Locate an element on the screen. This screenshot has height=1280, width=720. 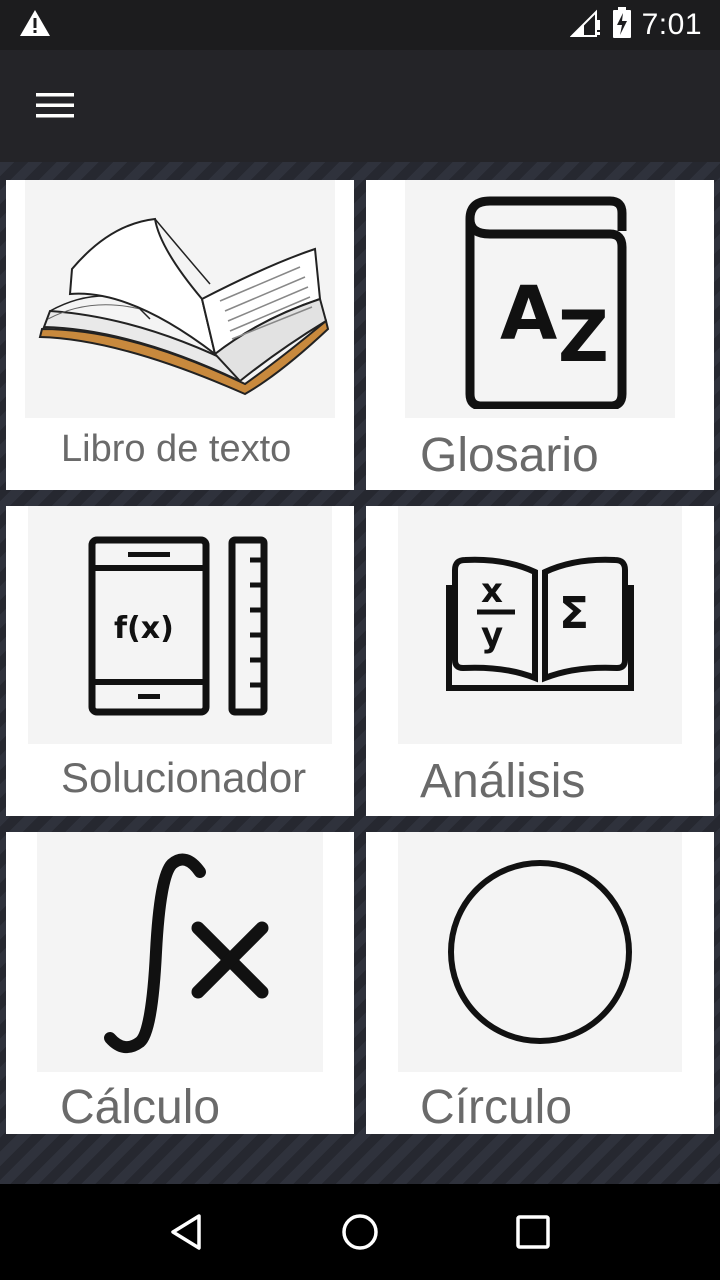
warning-icon is located at coordinates (35, 25).